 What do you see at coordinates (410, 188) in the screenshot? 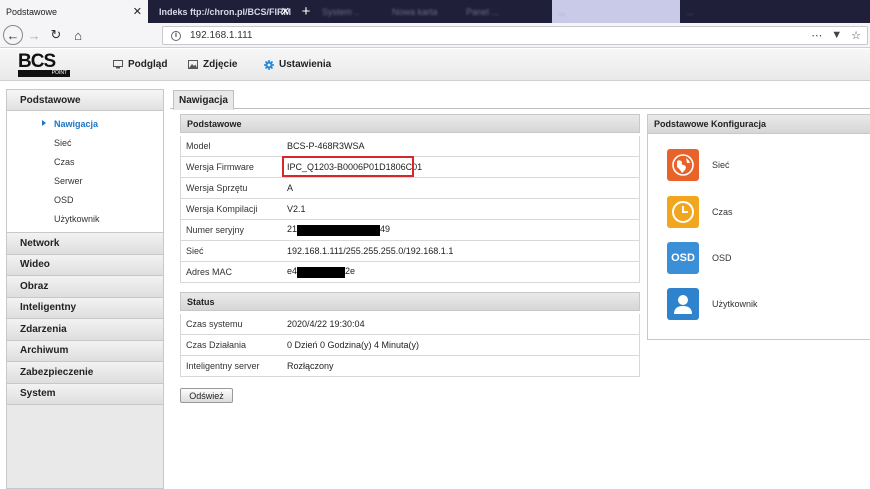
I see `table-row: Wersja Sprzętu A` at bounding box center [410, 188].